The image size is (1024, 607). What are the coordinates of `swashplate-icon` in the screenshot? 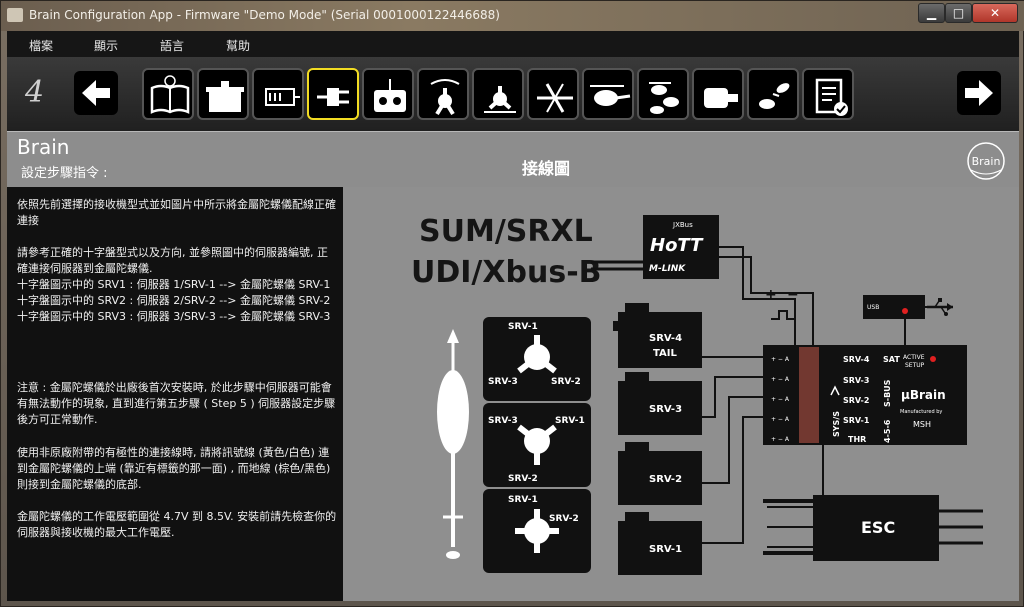 It's located at (500, 99).